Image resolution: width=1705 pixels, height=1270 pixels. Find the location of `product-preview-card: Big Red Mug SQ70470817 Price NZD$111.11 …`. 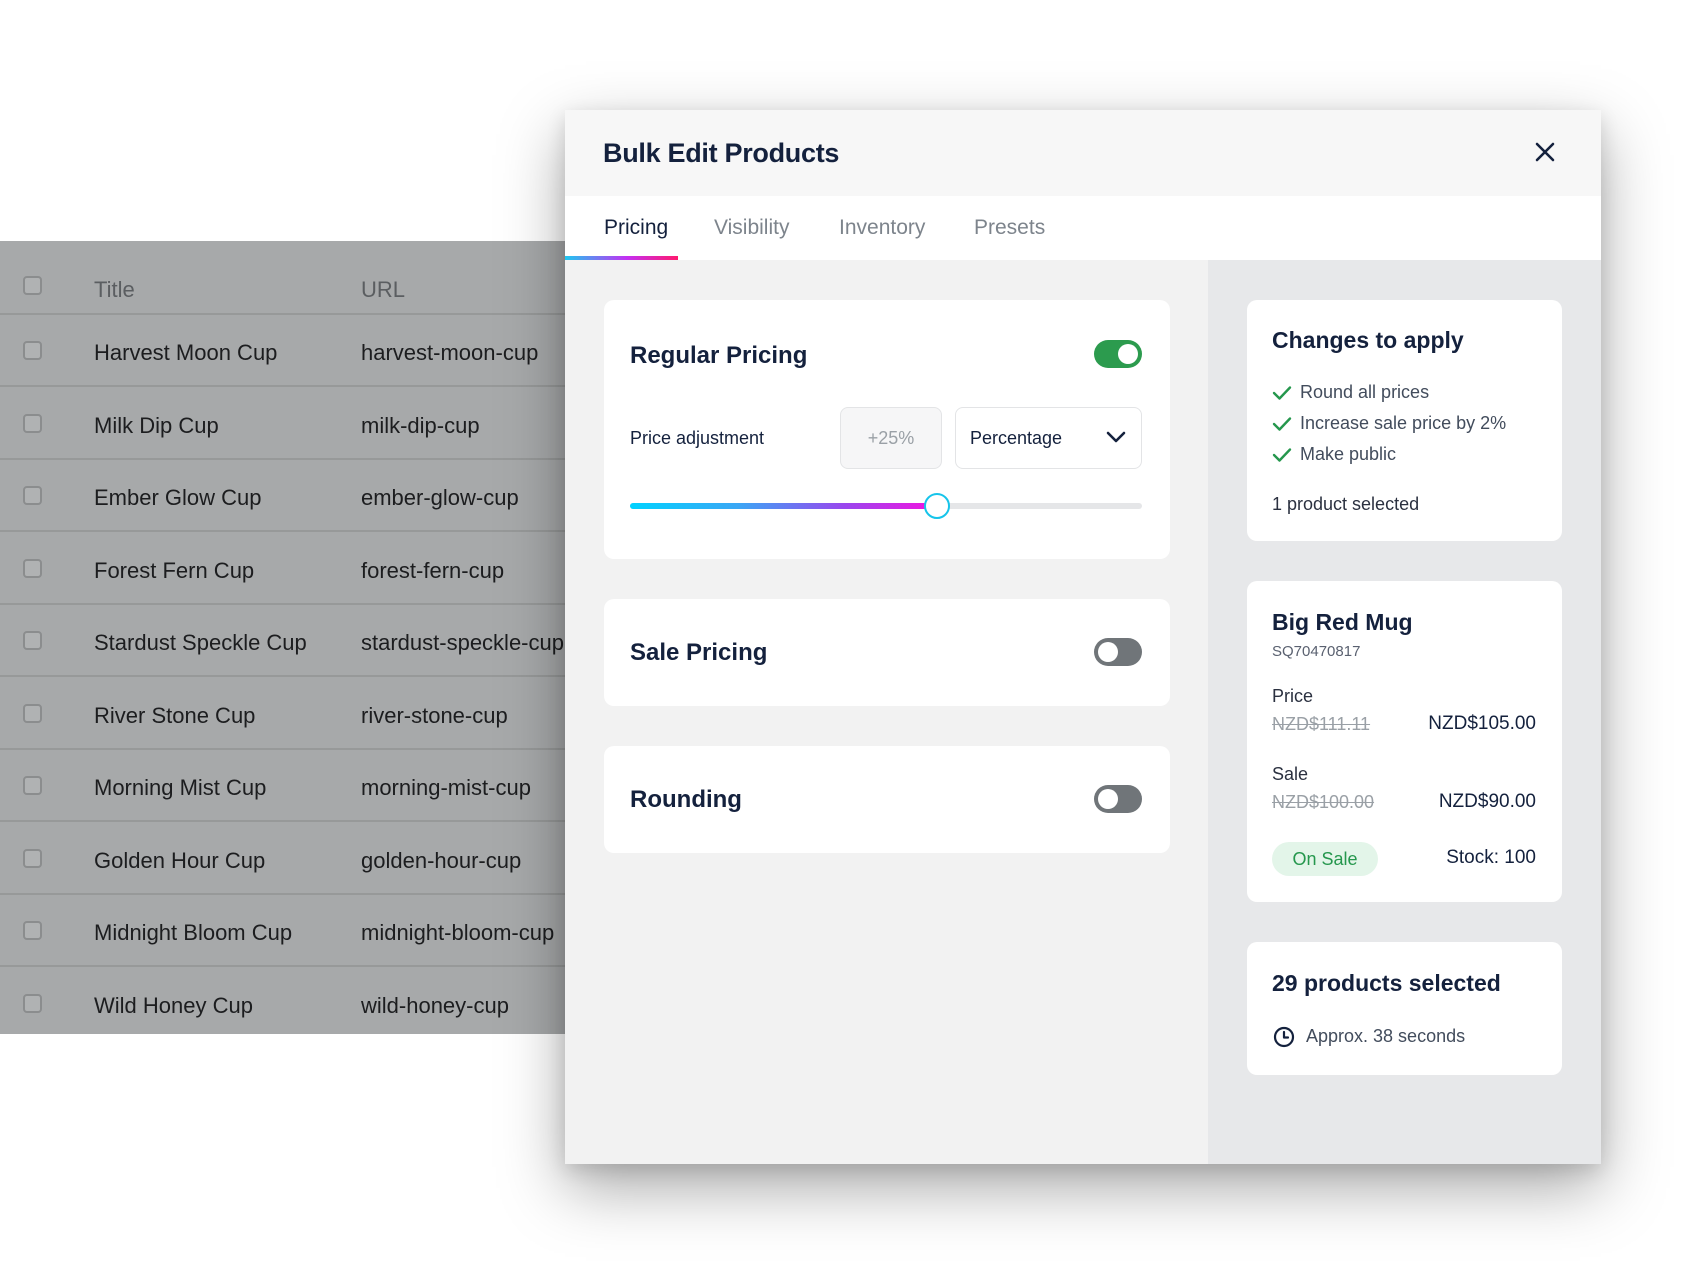

product-preview-card: Big Red Mug SQ70470817 Price NZD$111.11 … is located at coordinates (1404, 741).